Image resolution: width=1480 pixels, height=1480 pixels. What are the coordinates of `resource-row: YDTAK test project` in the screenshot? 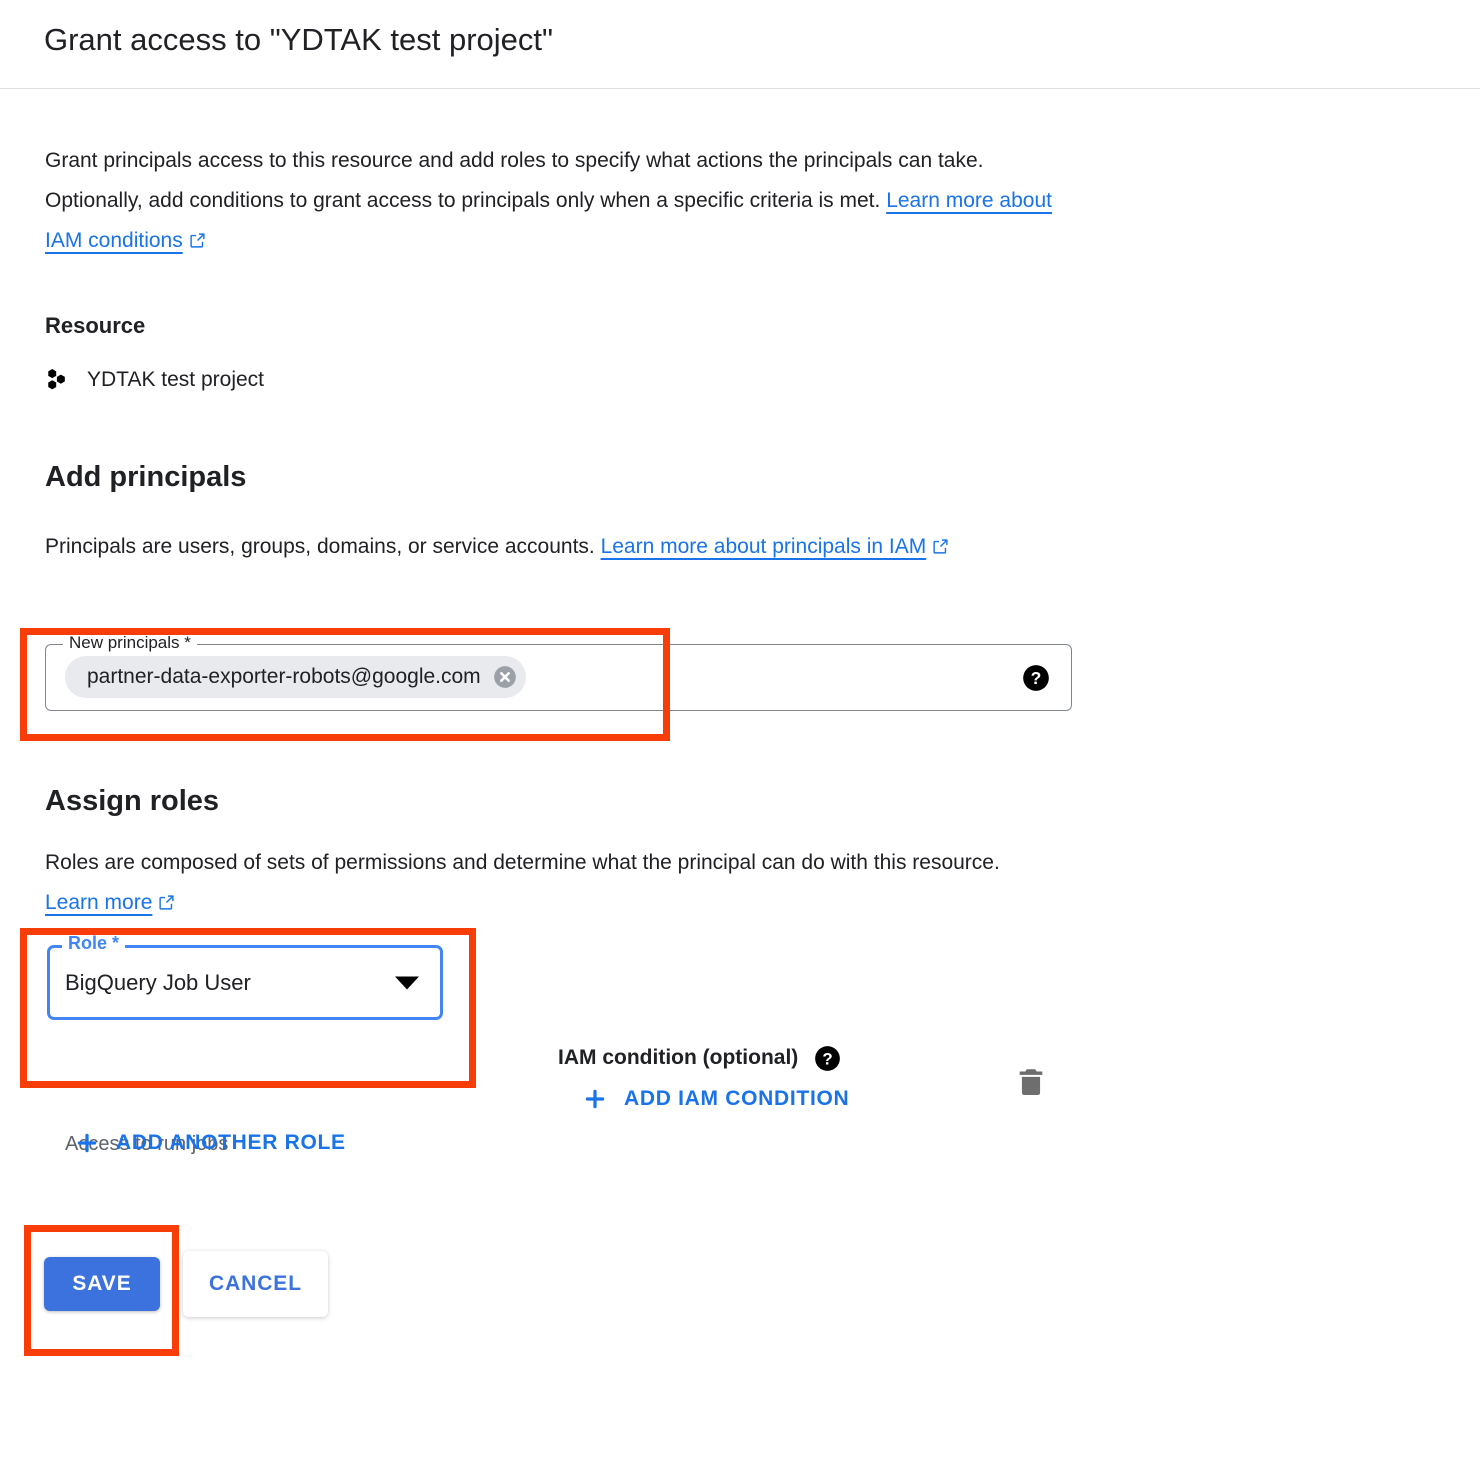 It's located at (154, 380).